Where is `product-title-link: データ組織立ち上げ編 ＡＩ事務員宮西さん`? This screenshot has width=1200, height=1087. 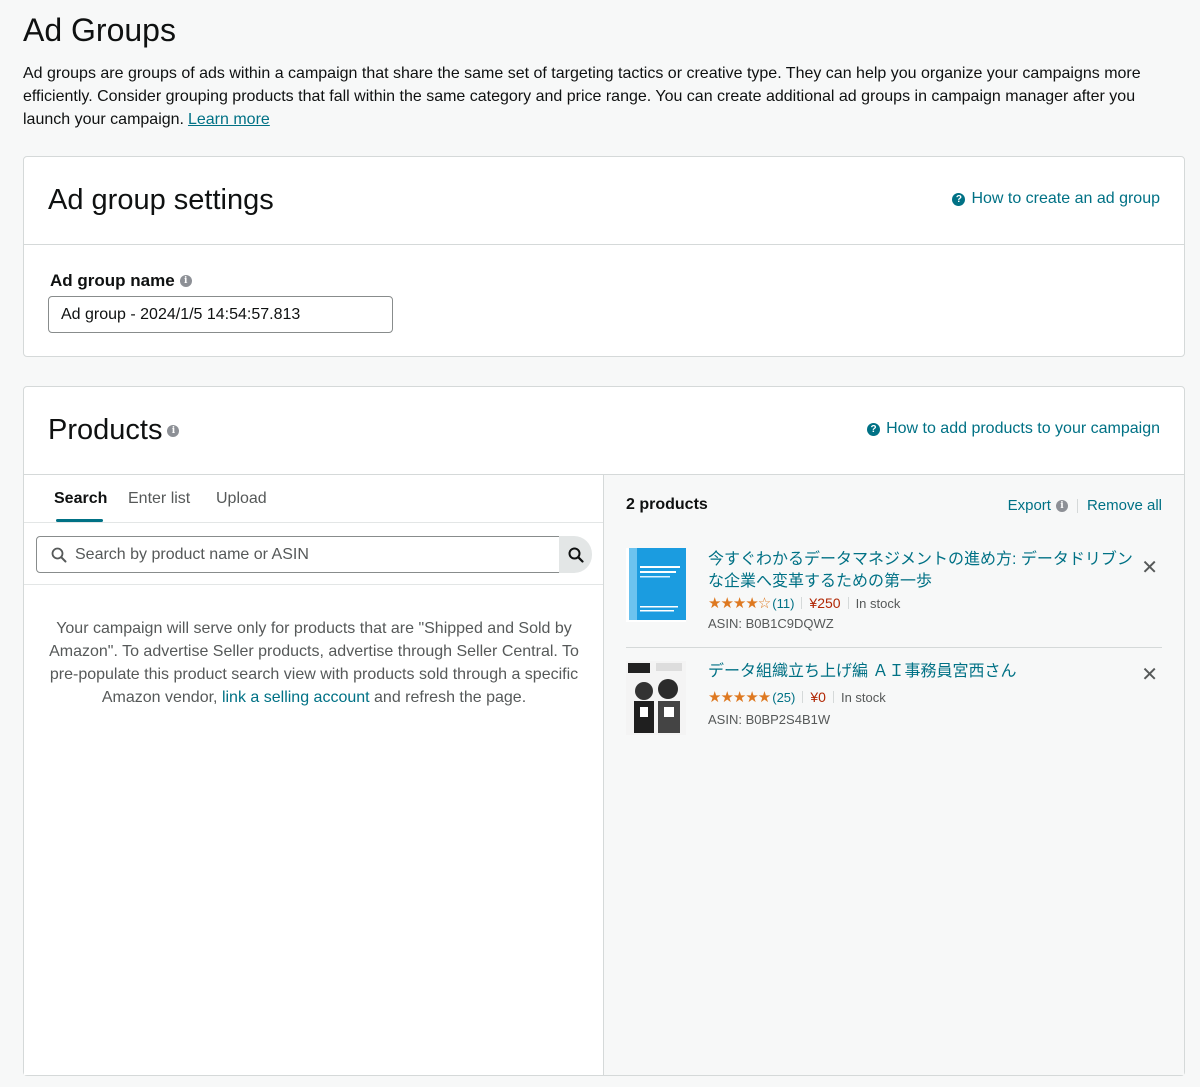 product-title-link: データ組織立ち上げ編 ＡＩ事務員宮西さん is located at coordinates (920, 672).